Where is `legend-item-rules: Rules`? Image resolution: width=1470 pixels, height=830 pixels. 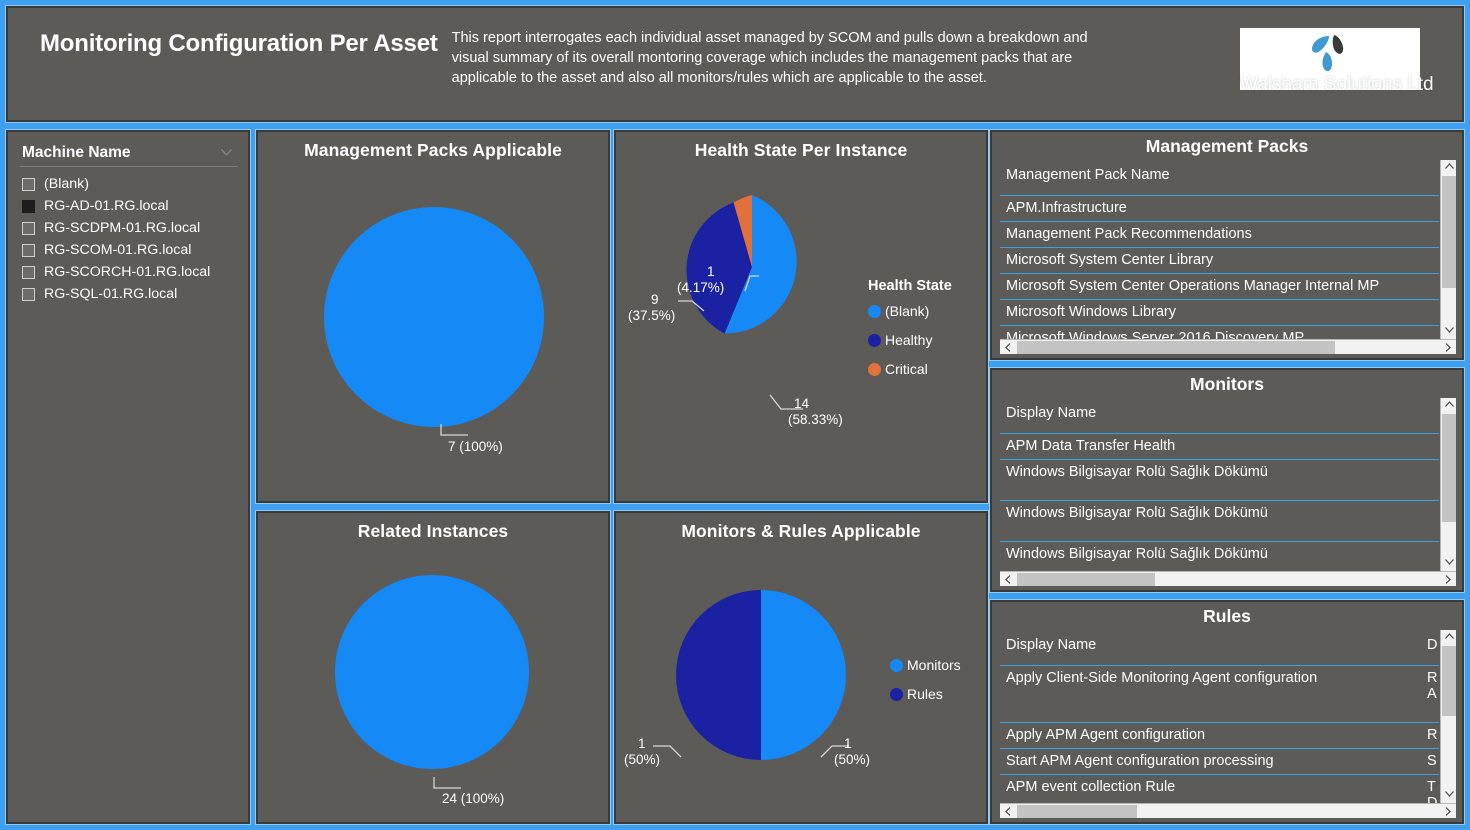
legend-item-rules: Rules is located at coordinates (925, 694).